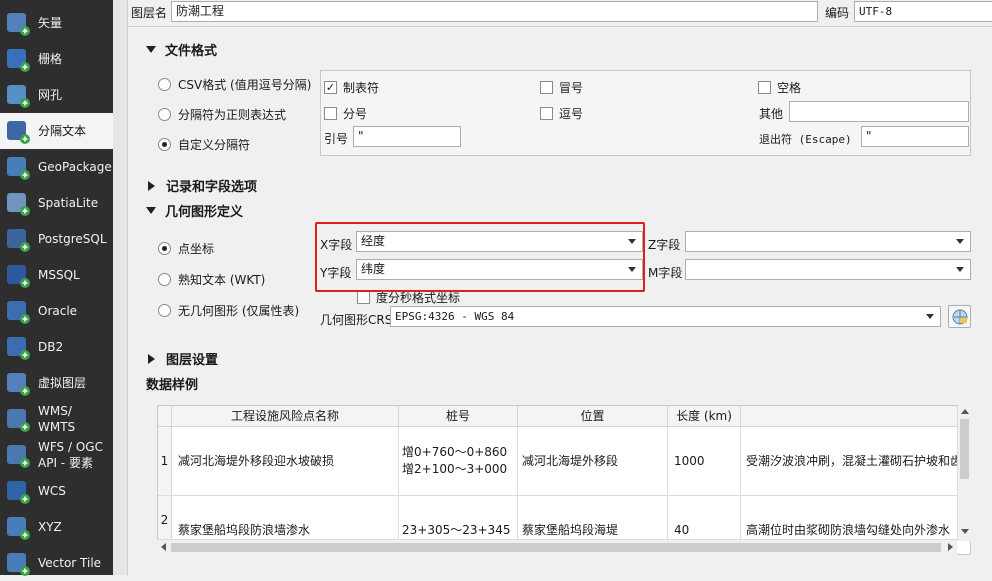 The image size is (992, 581). I want to click on column-header: 长度 (km), so click(704, 416).